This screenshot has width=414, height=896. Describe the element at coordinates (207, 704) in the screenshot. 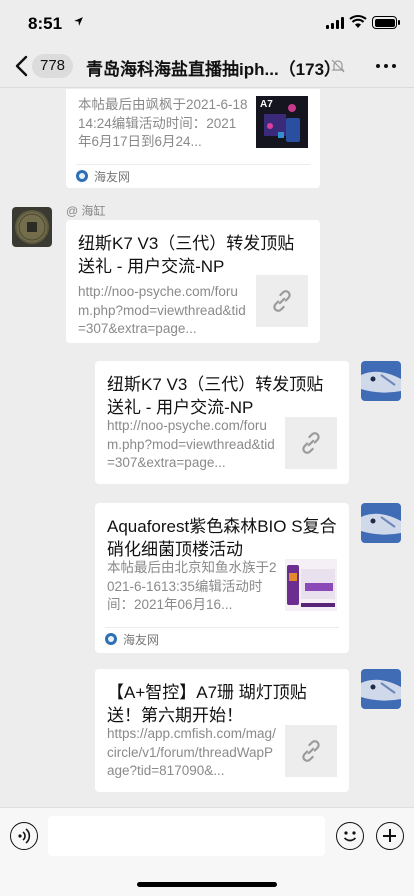

I see `link-card-title: 【A+智控】A7珊 瑚灯顶贴送！第六期开始！` at that location.